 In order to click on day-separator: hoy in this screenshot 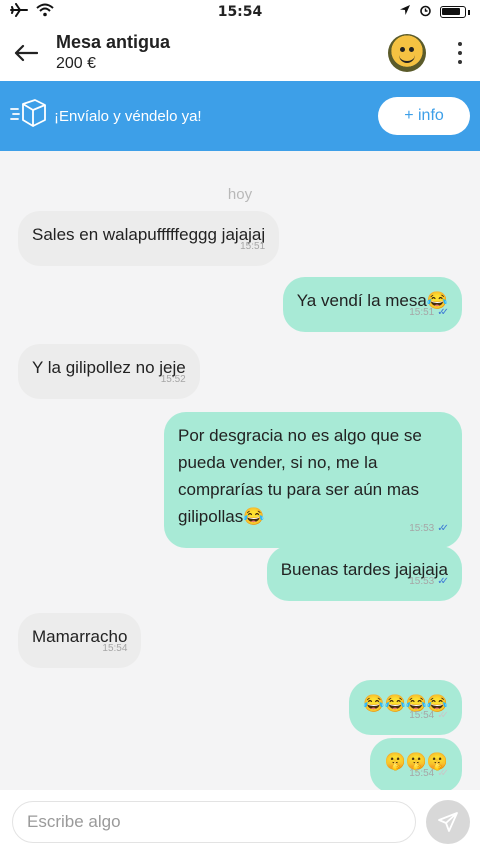, I will do `click(240, 194)`.